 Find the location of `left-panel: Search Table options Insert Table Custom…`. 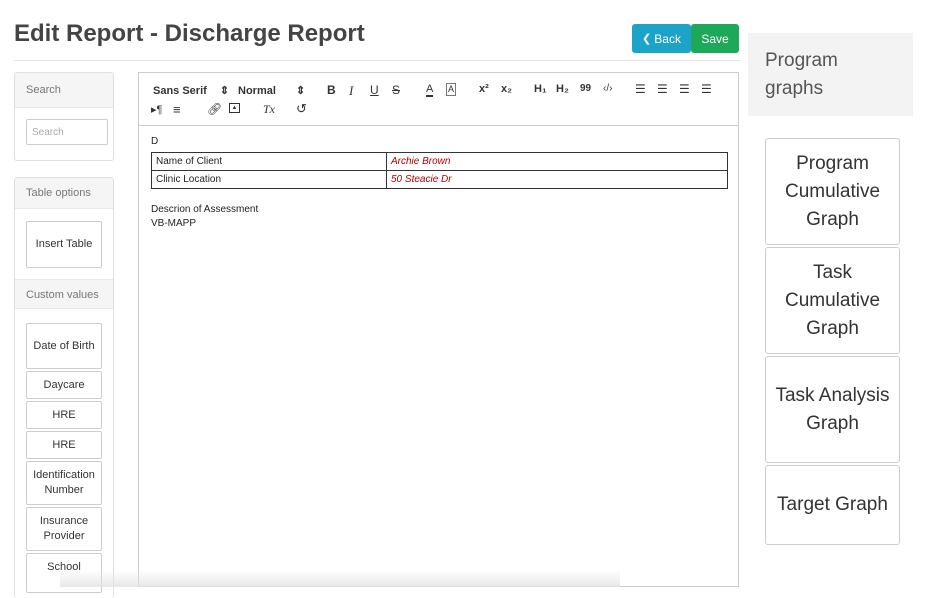

left-panel: Search Table options Insert Table Custom… is located at coordinates (64, 335).